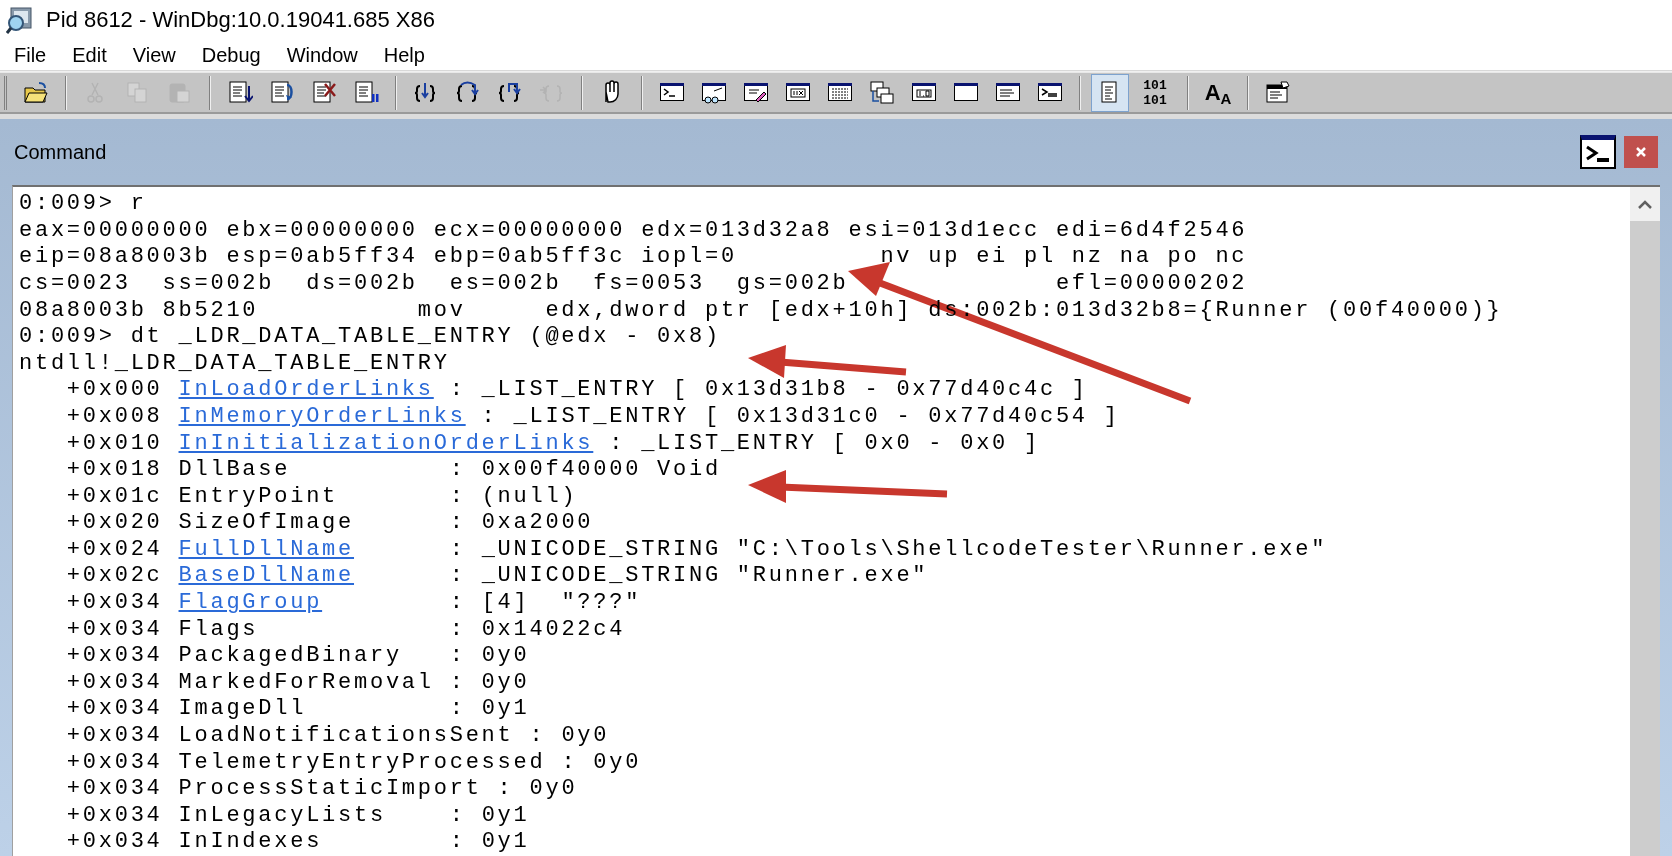 The height and width of the screenshot is (856, 1672). I want to click on console-line: +0x000 InLoadOrderLinks : _LIST_ENTRY [ 0x13d31b8 - 0x77d40c4c ], so click(576, 390).